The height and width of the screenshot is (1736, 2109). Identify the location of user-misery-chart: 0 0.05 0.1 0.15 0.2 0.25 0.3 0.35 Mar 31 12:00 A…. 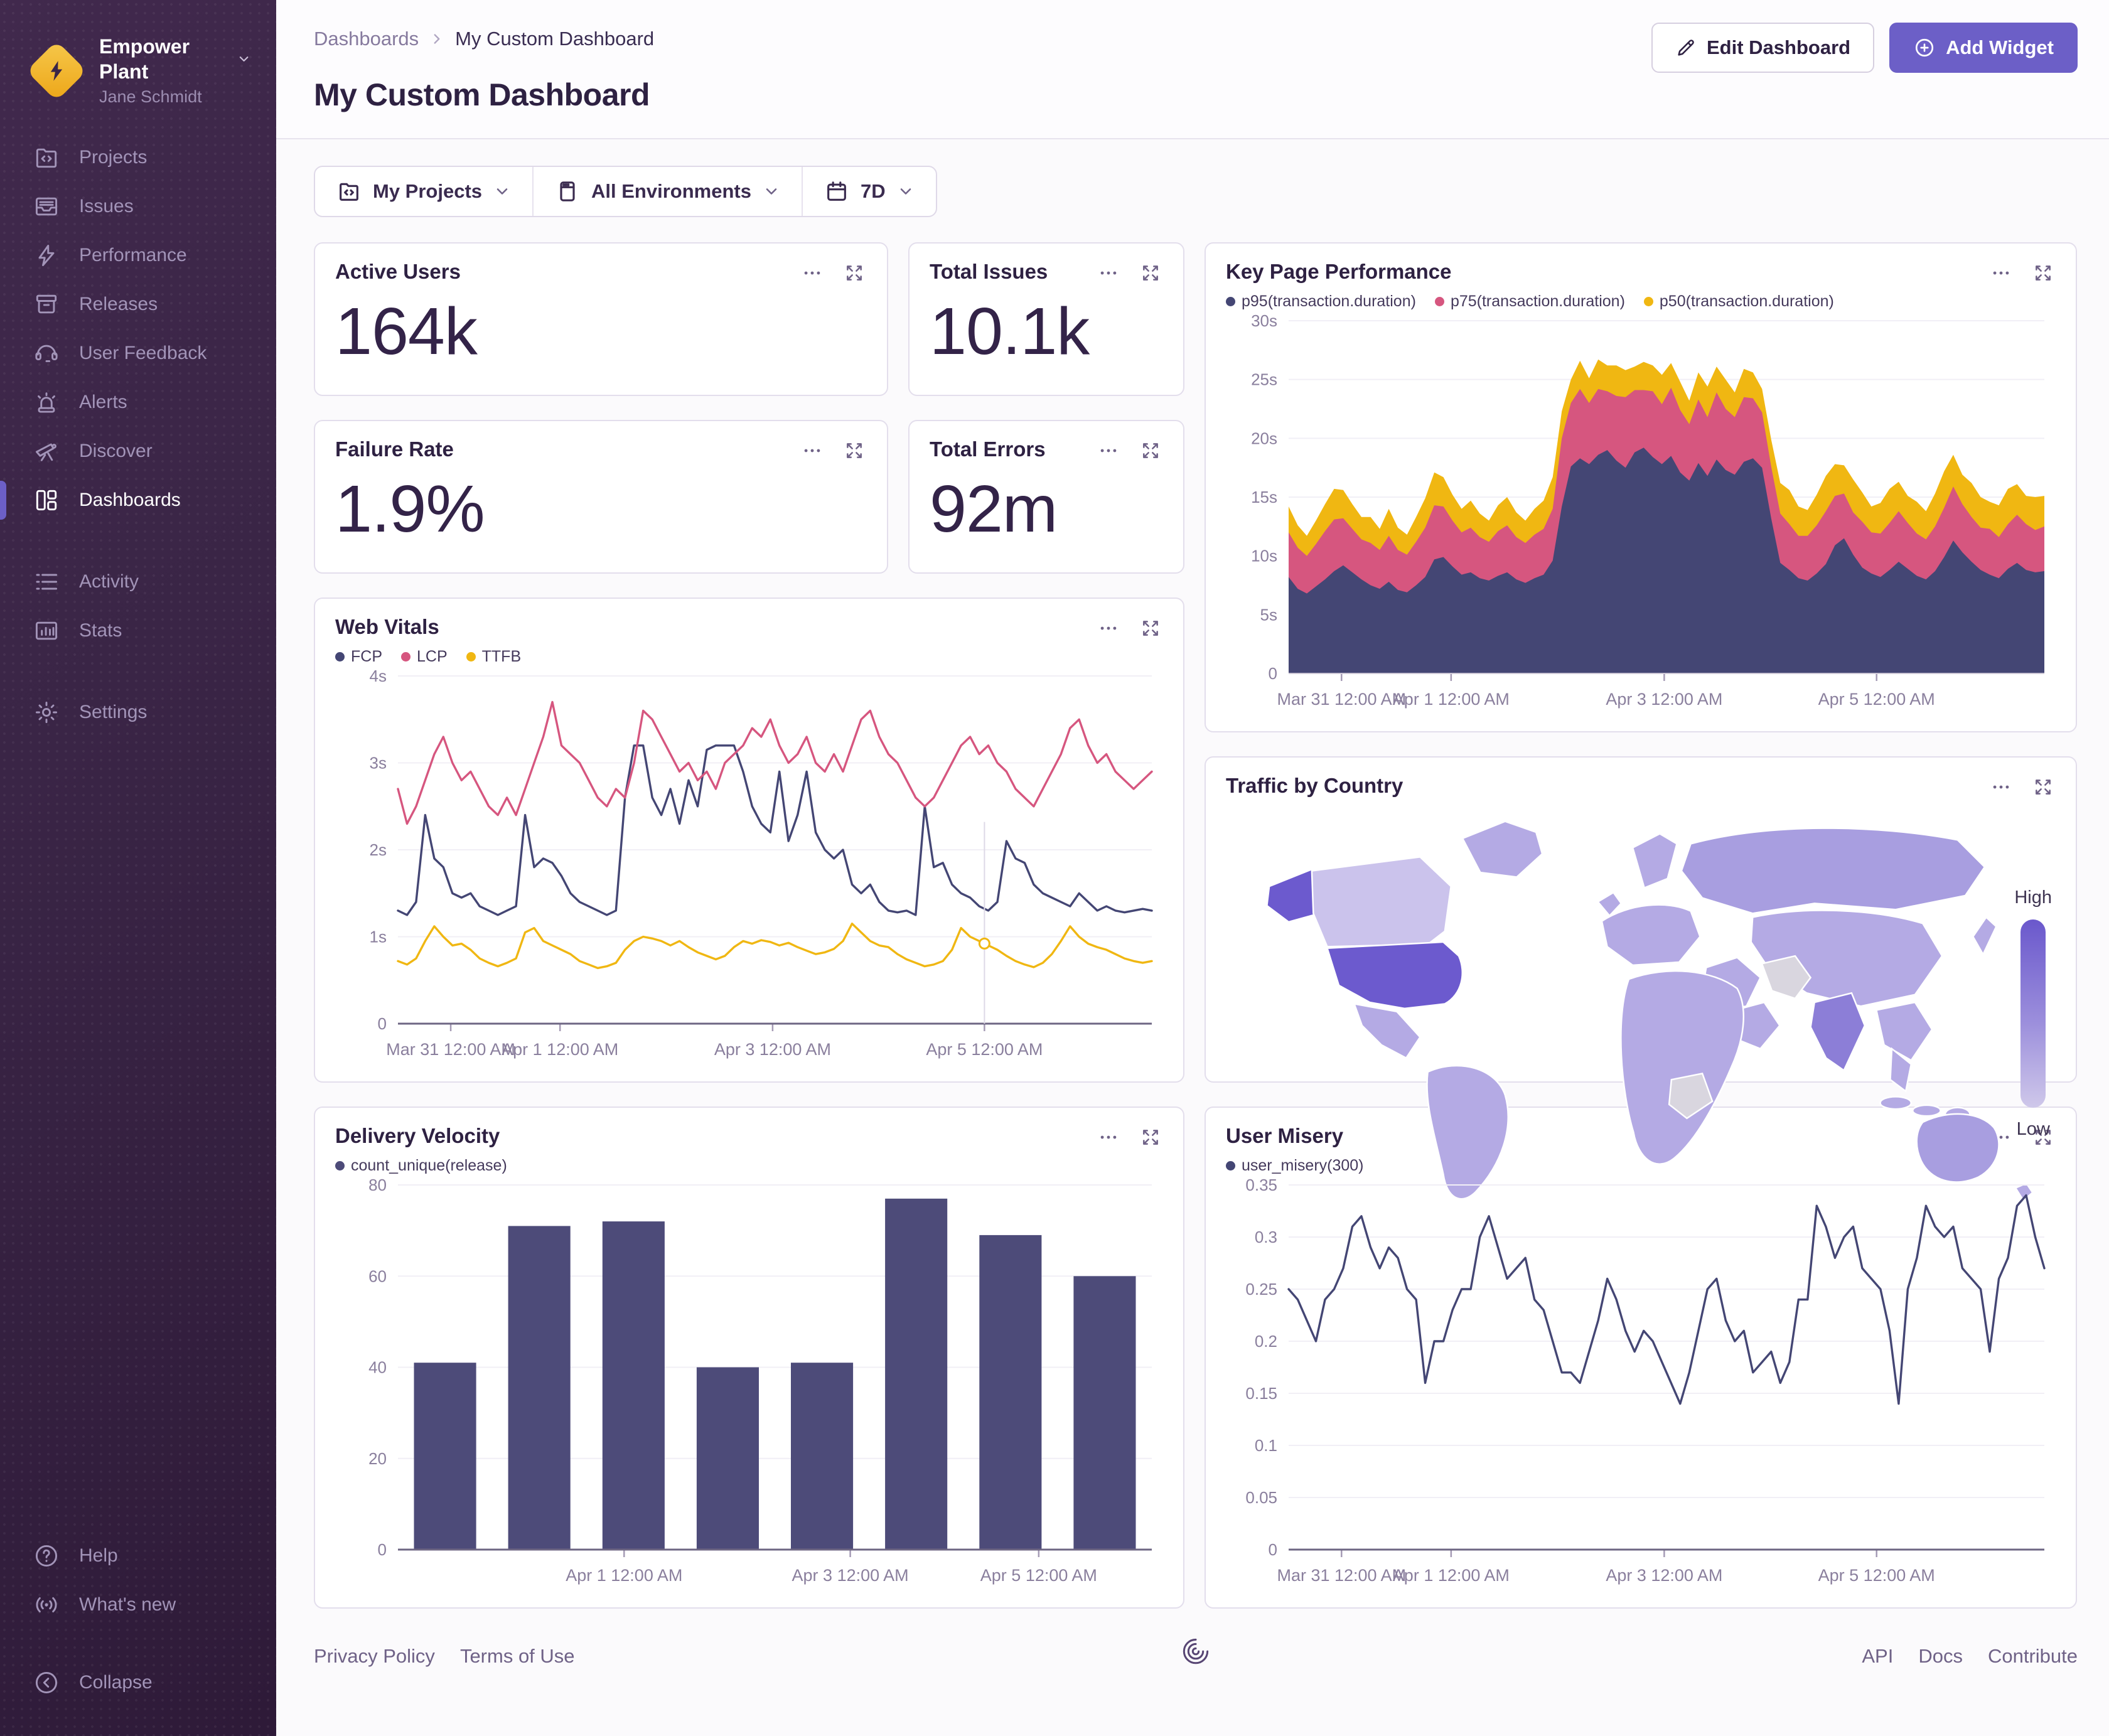
(1645, 1380).